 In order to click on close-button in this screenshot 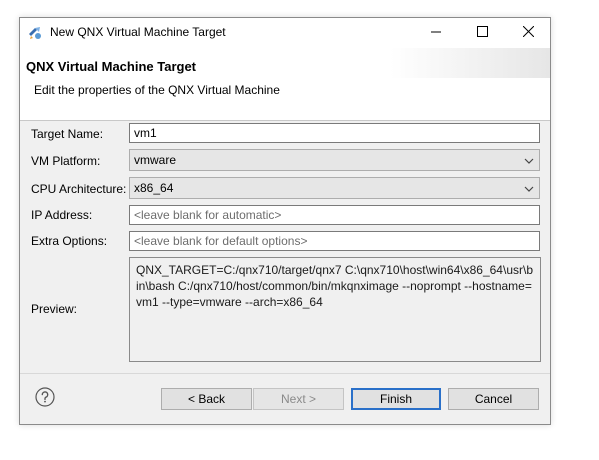, I will do `click(528, 33)`.